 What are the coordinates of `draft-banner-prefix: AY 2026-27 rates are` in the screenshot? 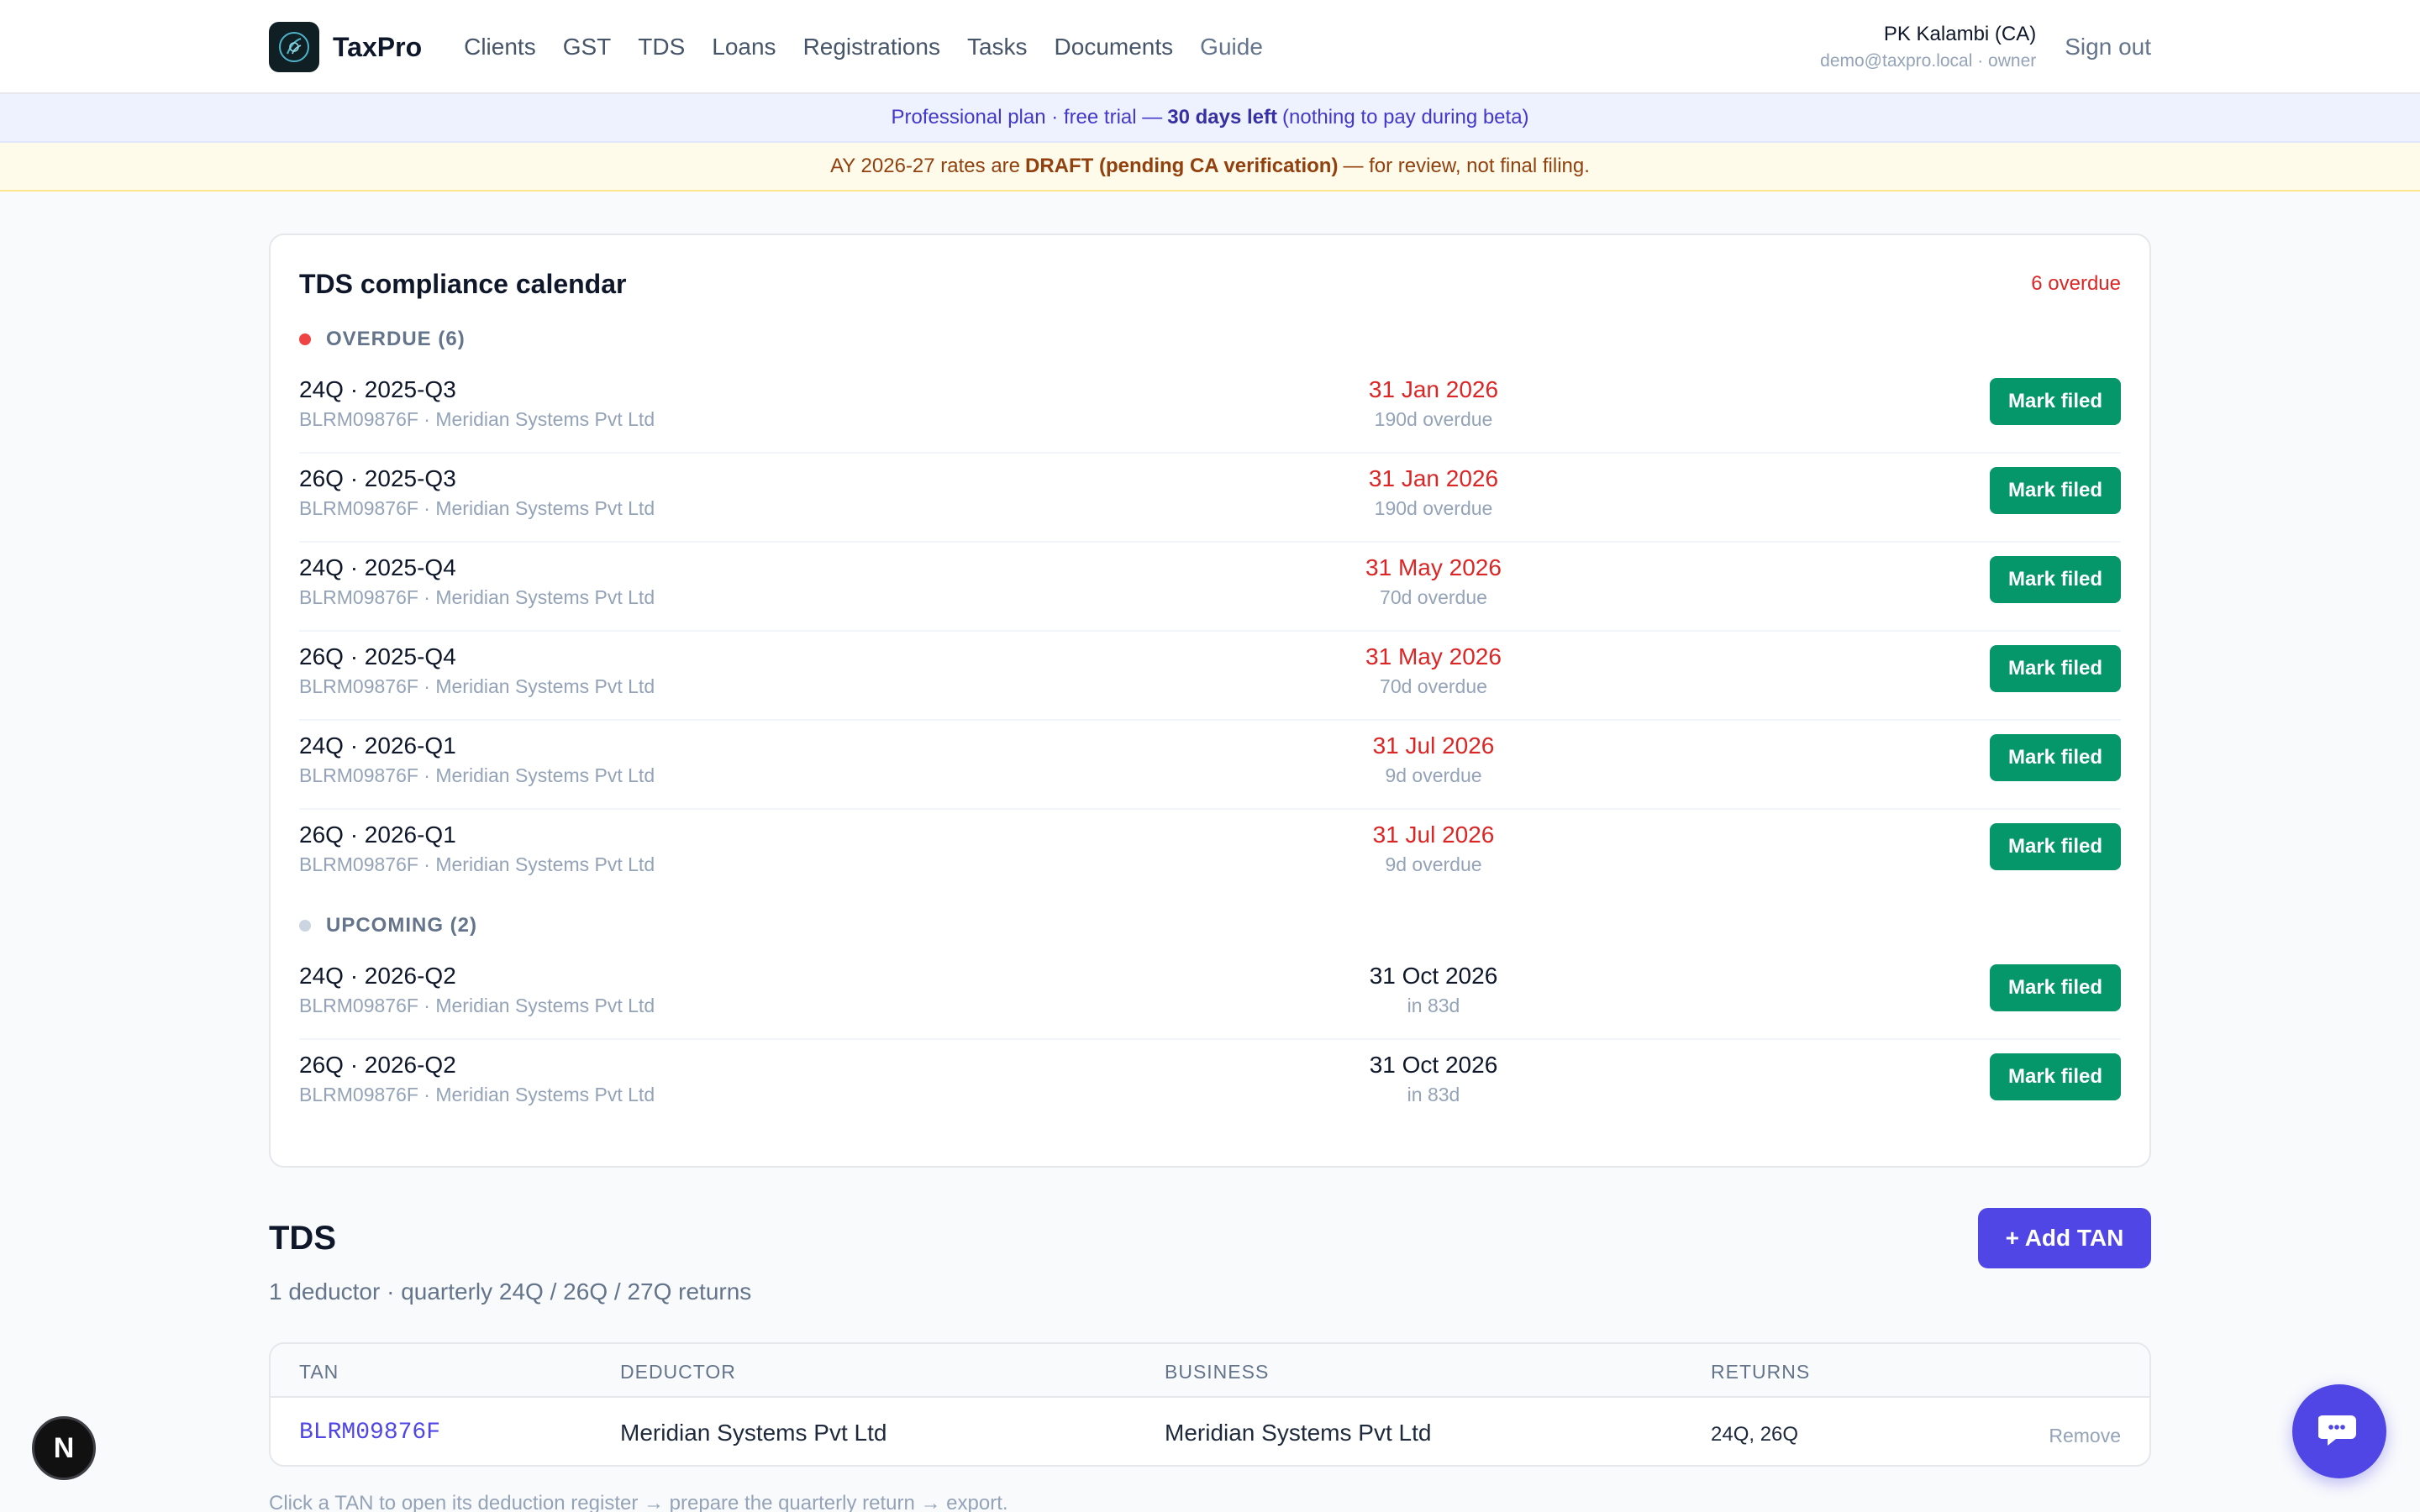 It's located at (926, 166).